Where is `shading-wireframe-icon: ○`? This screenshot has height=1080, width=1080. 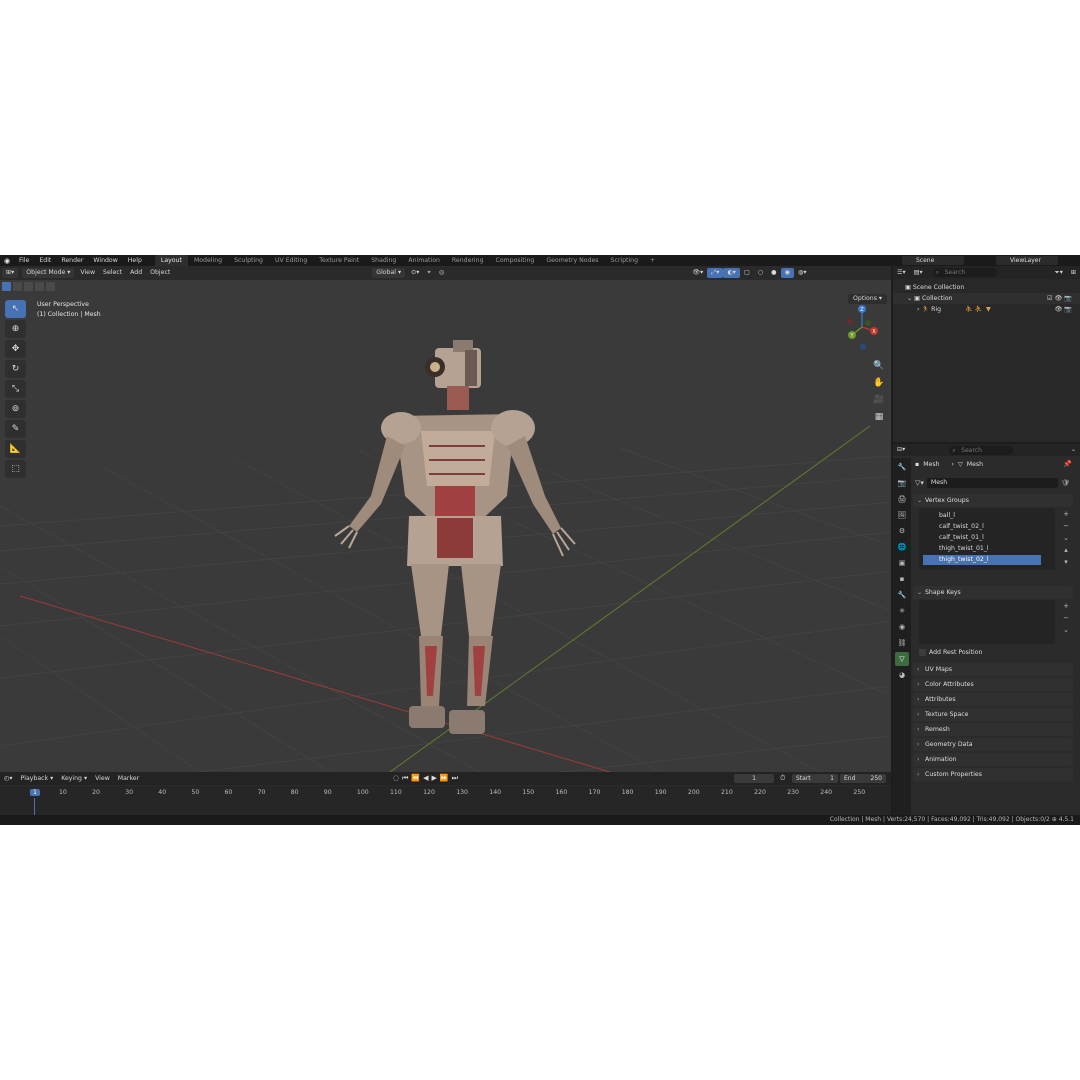
shading-wireframe-icon: ○ is located at coordinates (760, 273).